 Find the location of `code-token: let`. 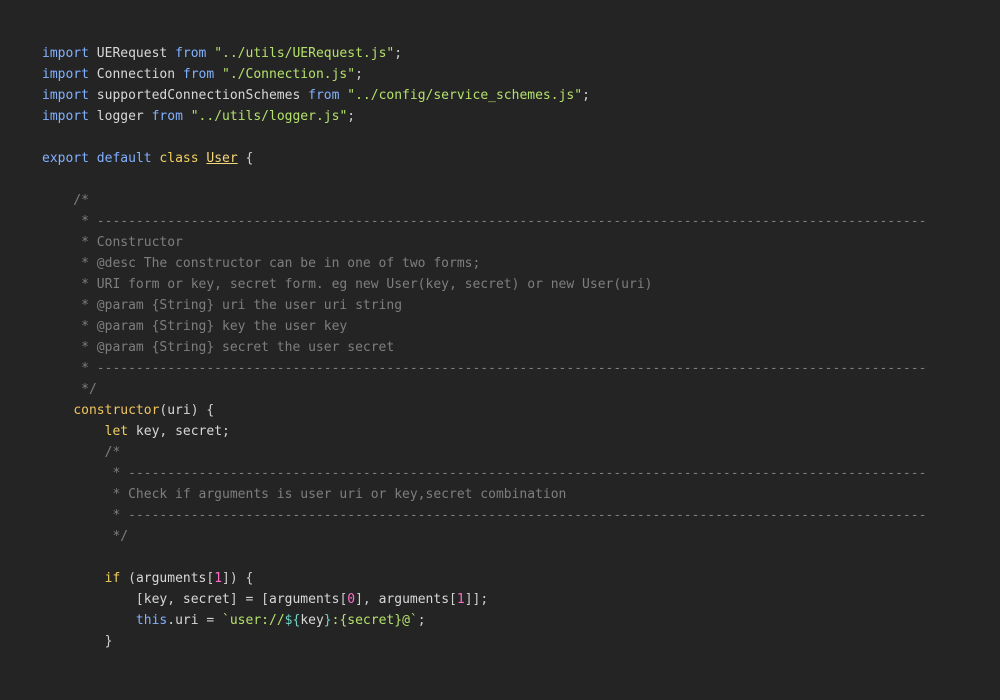

code-token: let is located at coordinates (116, 431).